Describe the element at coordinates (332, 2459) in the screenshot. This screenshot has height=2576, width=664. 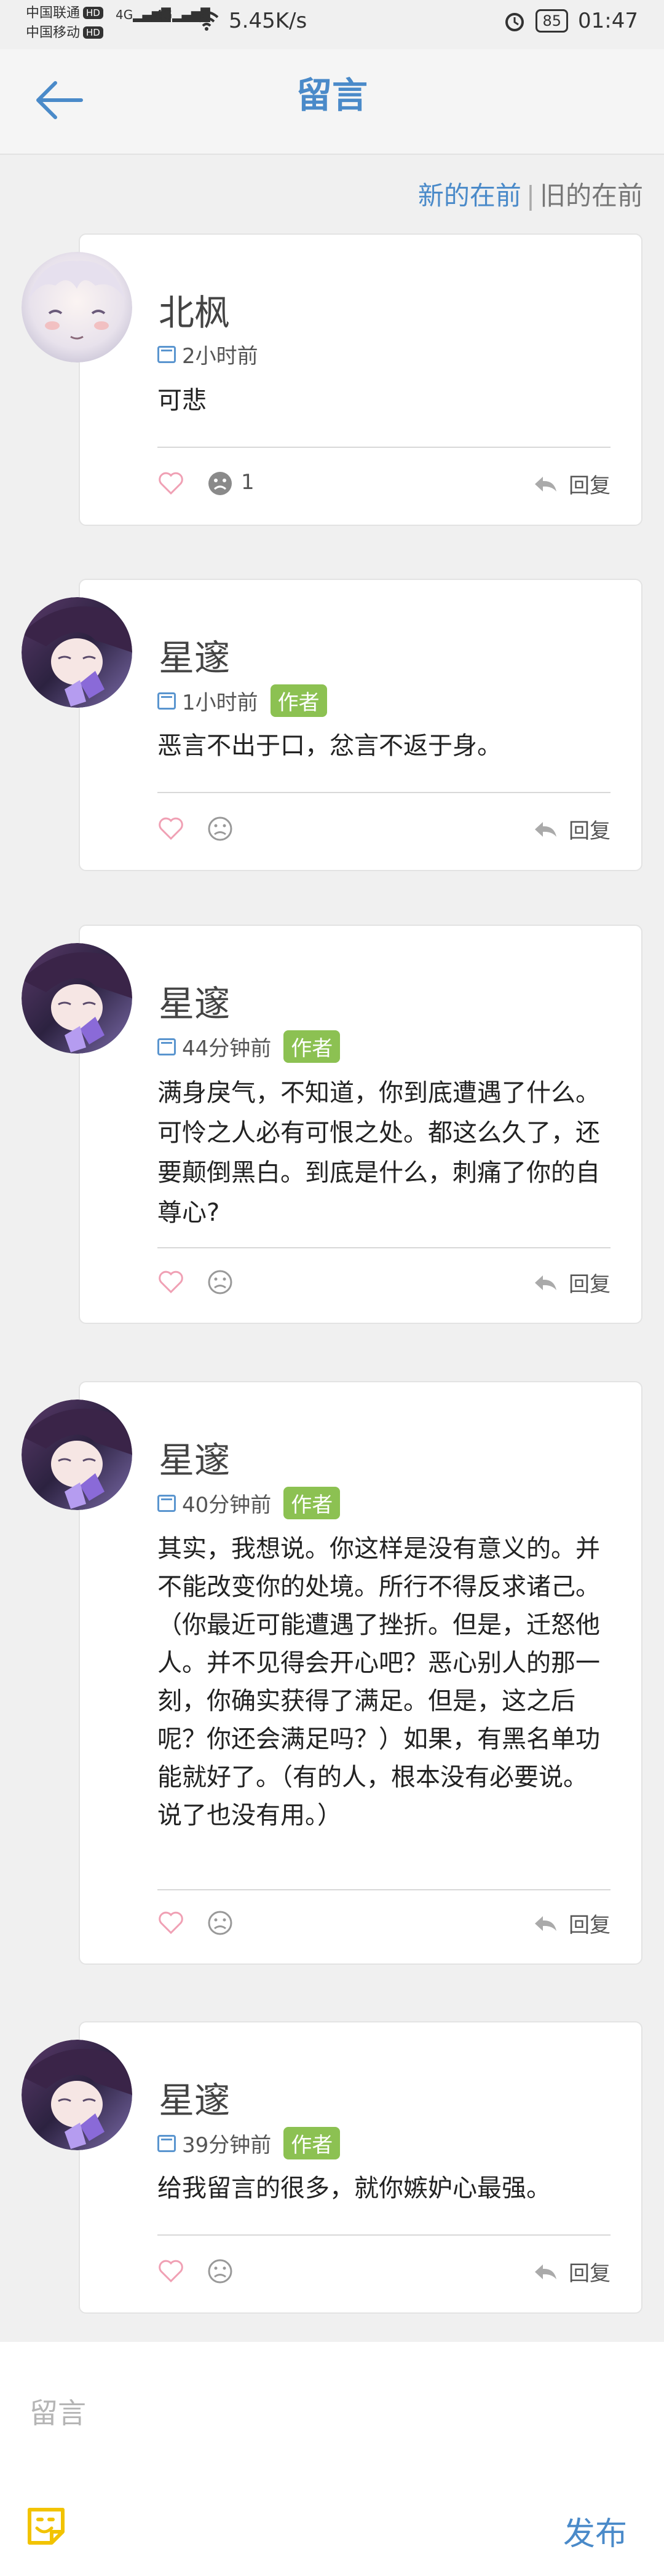
I see `comment-composer: 留言 发布` at that location.